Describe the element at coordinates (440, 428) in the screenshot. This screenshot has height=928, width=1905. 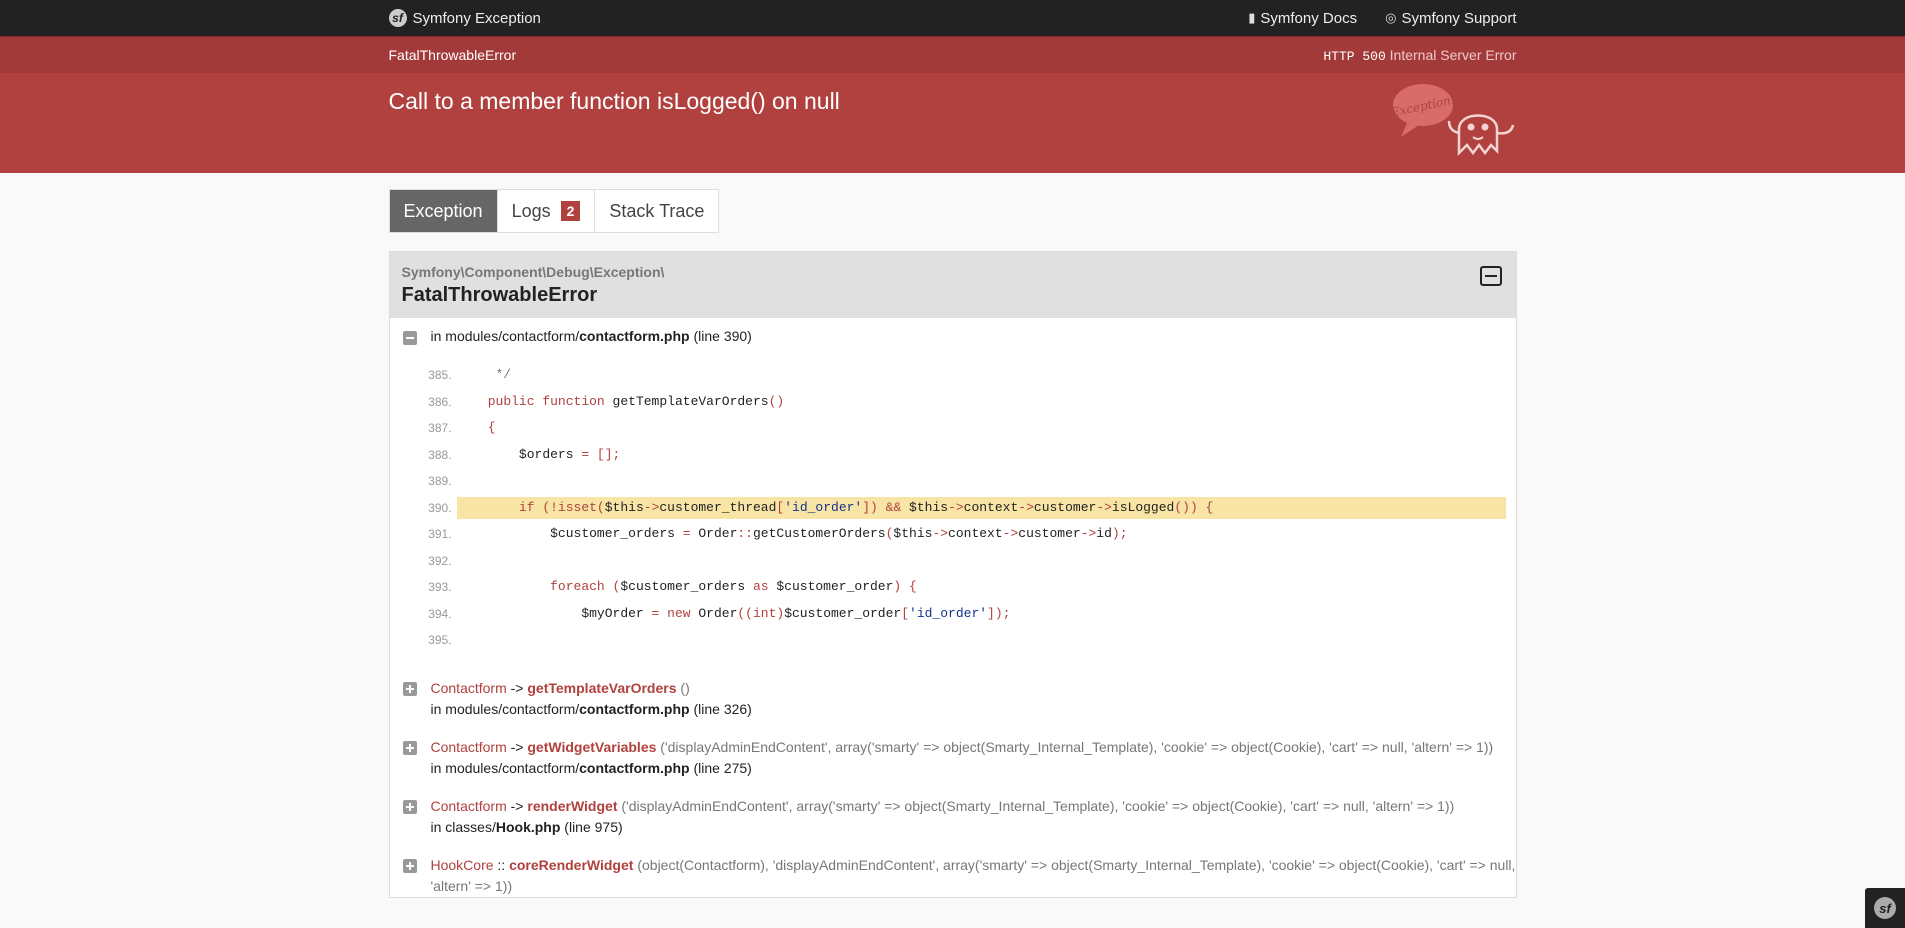
I see `line-number: 387.` at that location.